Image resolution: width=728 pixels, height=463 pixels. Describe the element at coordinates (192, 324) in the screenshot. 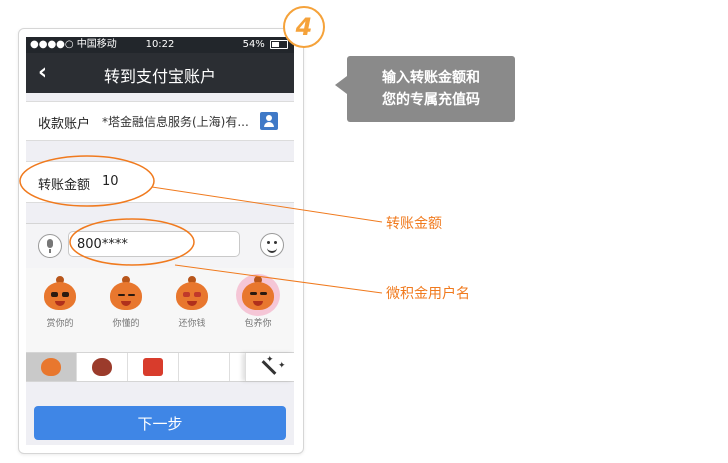

I see `sticker-caption: 还你钱` at that location.